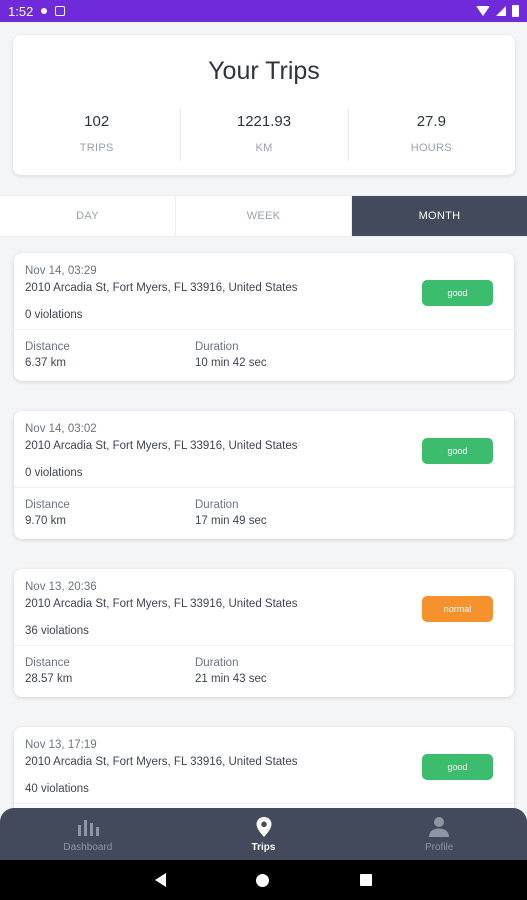  What do you see at coordinates (97, 121) in the screenshot?
I see `stat-value: 102` at bounding box center [97, 121].